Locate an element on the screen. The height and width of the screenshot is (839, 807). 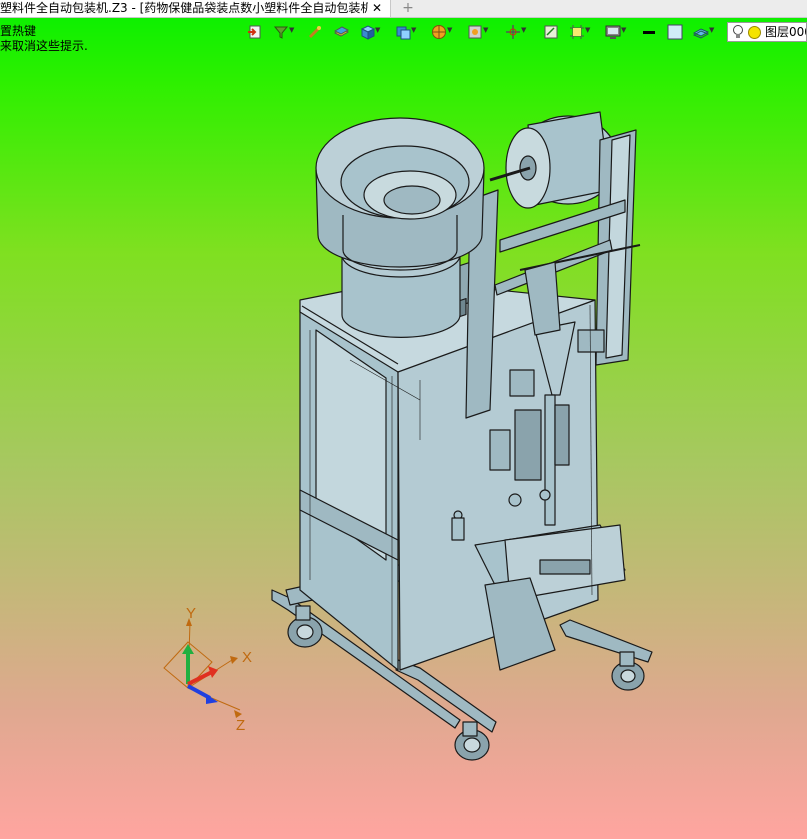
solid-cube-icon is located at coordinates (367, 32).